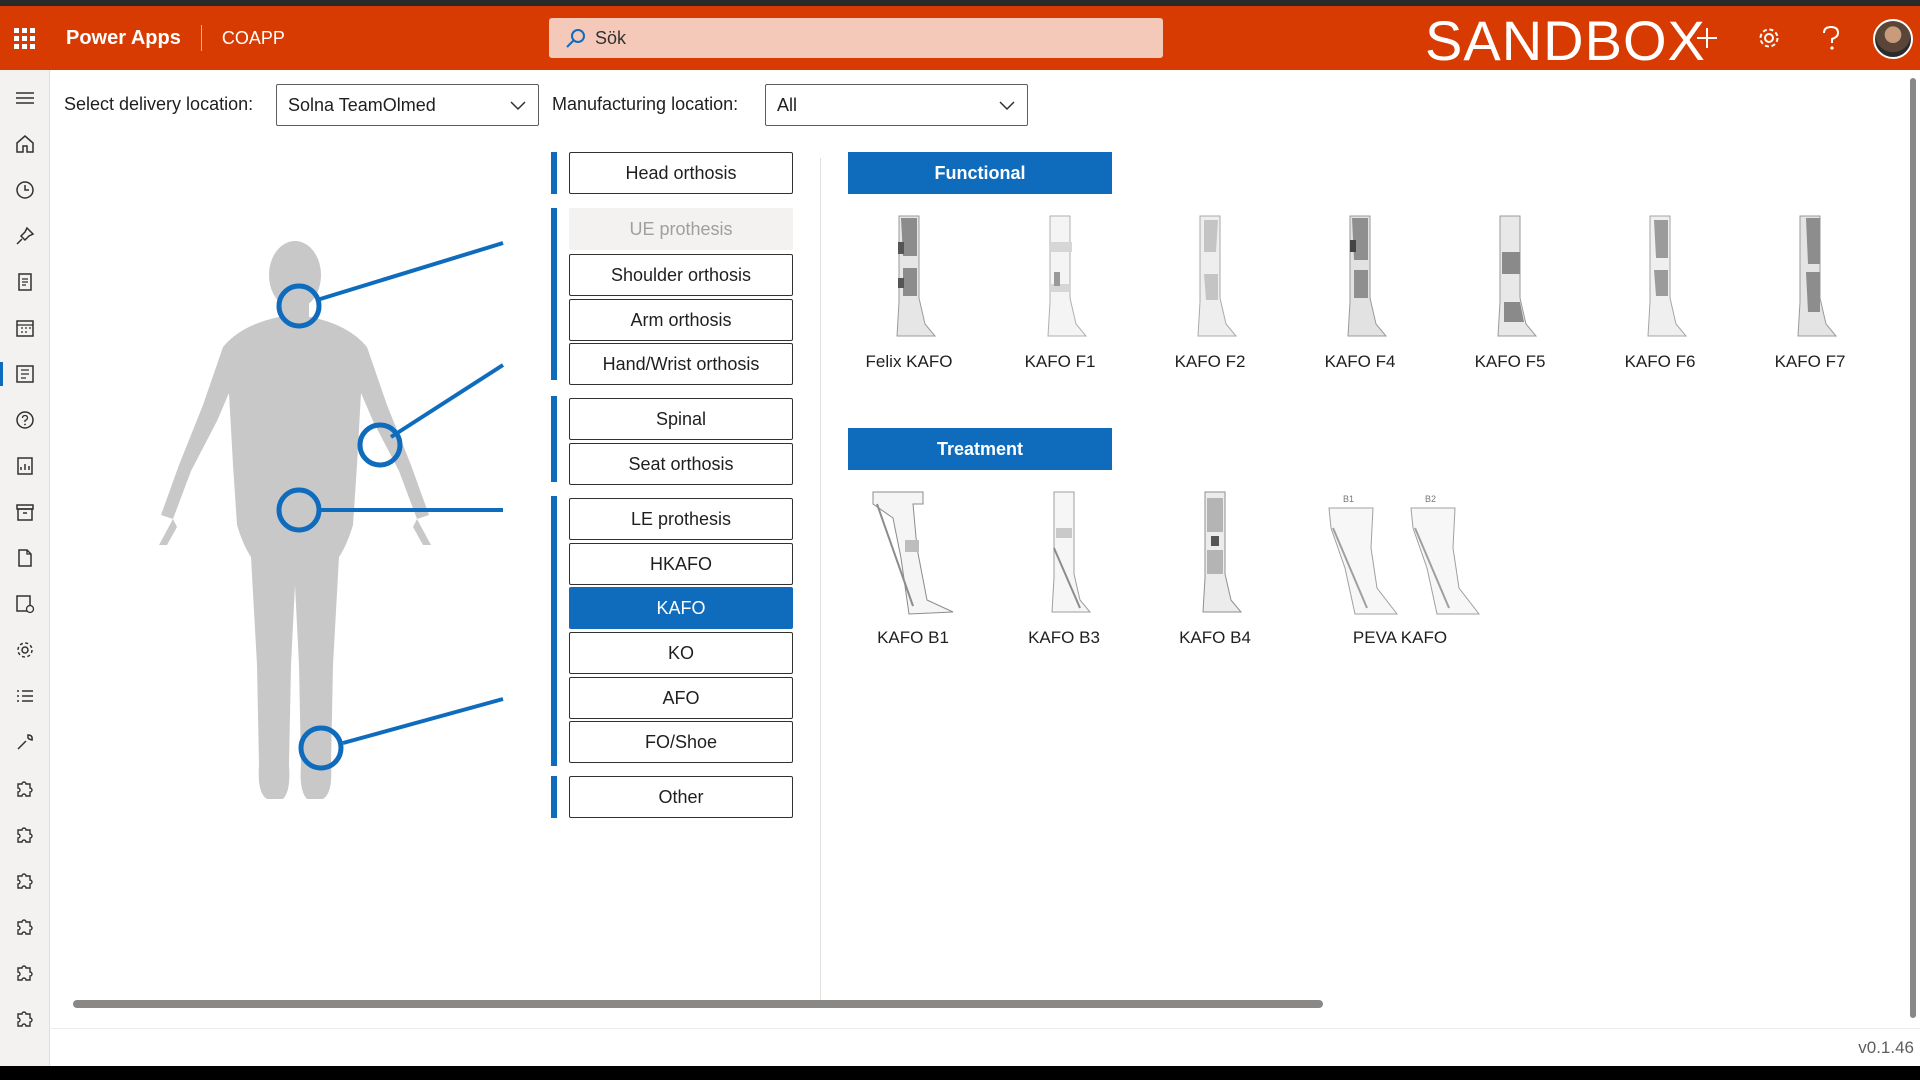 This screenshot has height=1080, width=1920. Describe the element at coordinates (681, 742) in the screenshot. I see `category-fo-shoe: FO/Shoe` at that location.